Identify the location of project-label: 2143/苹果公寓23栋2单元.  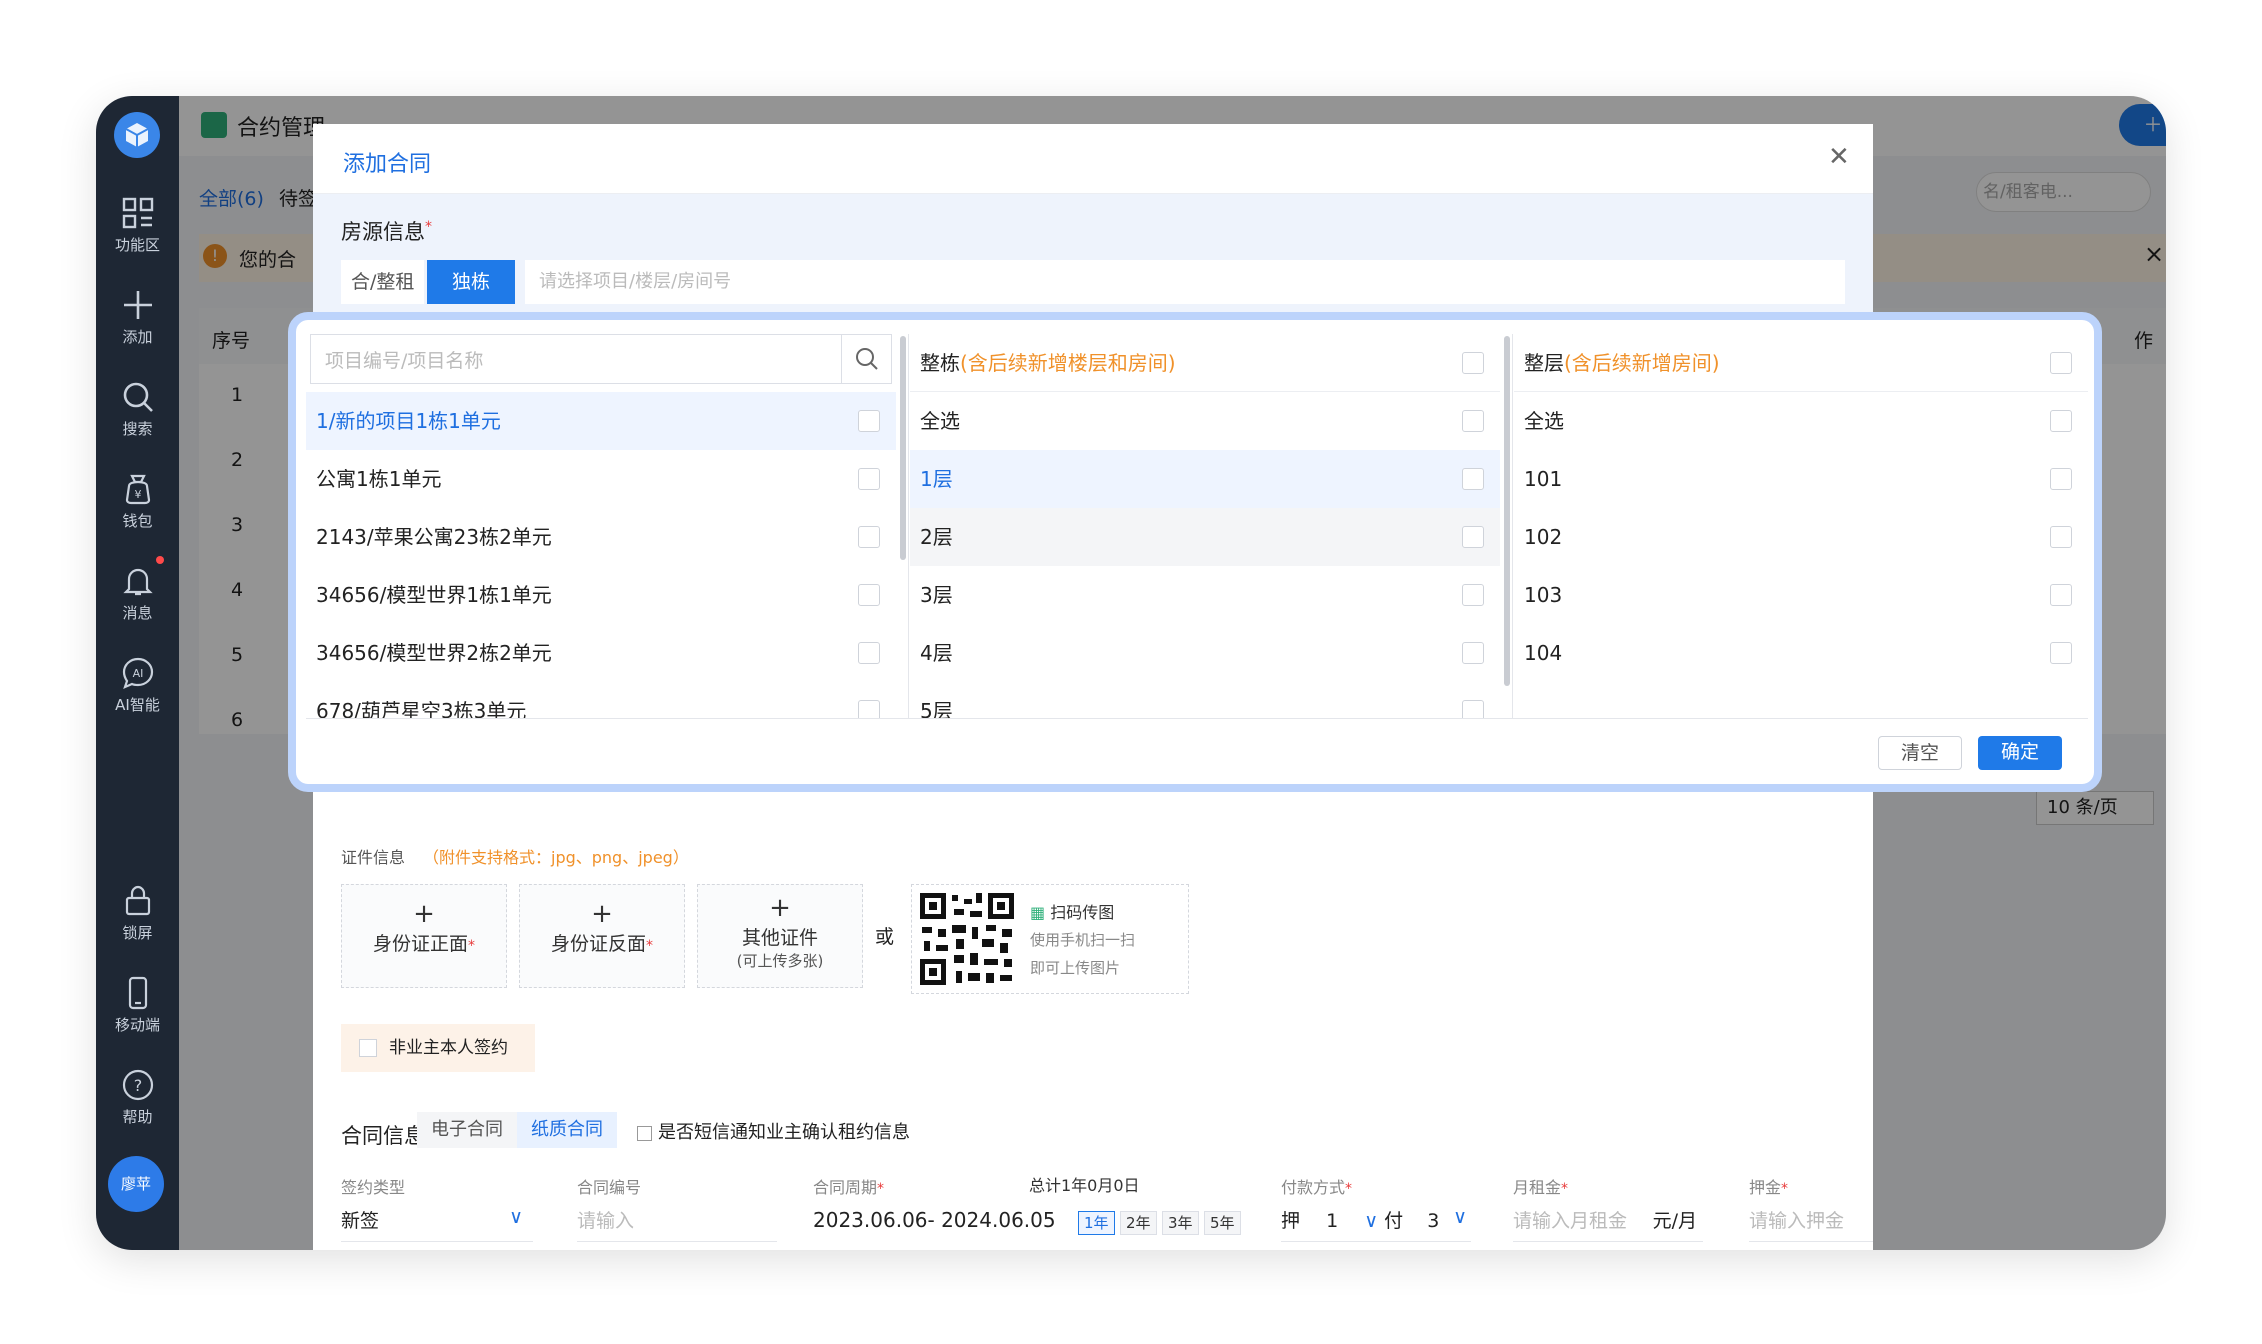
(434, 537).